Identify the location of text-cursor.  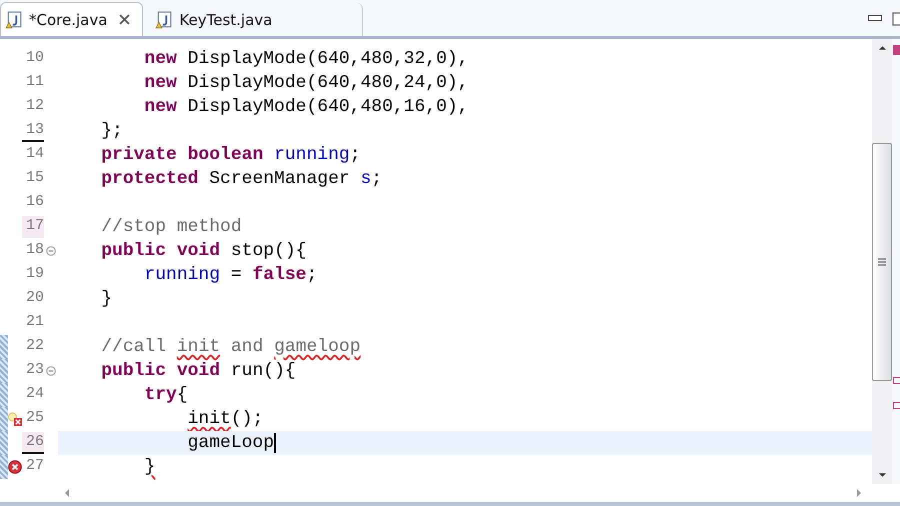
(275, 443).